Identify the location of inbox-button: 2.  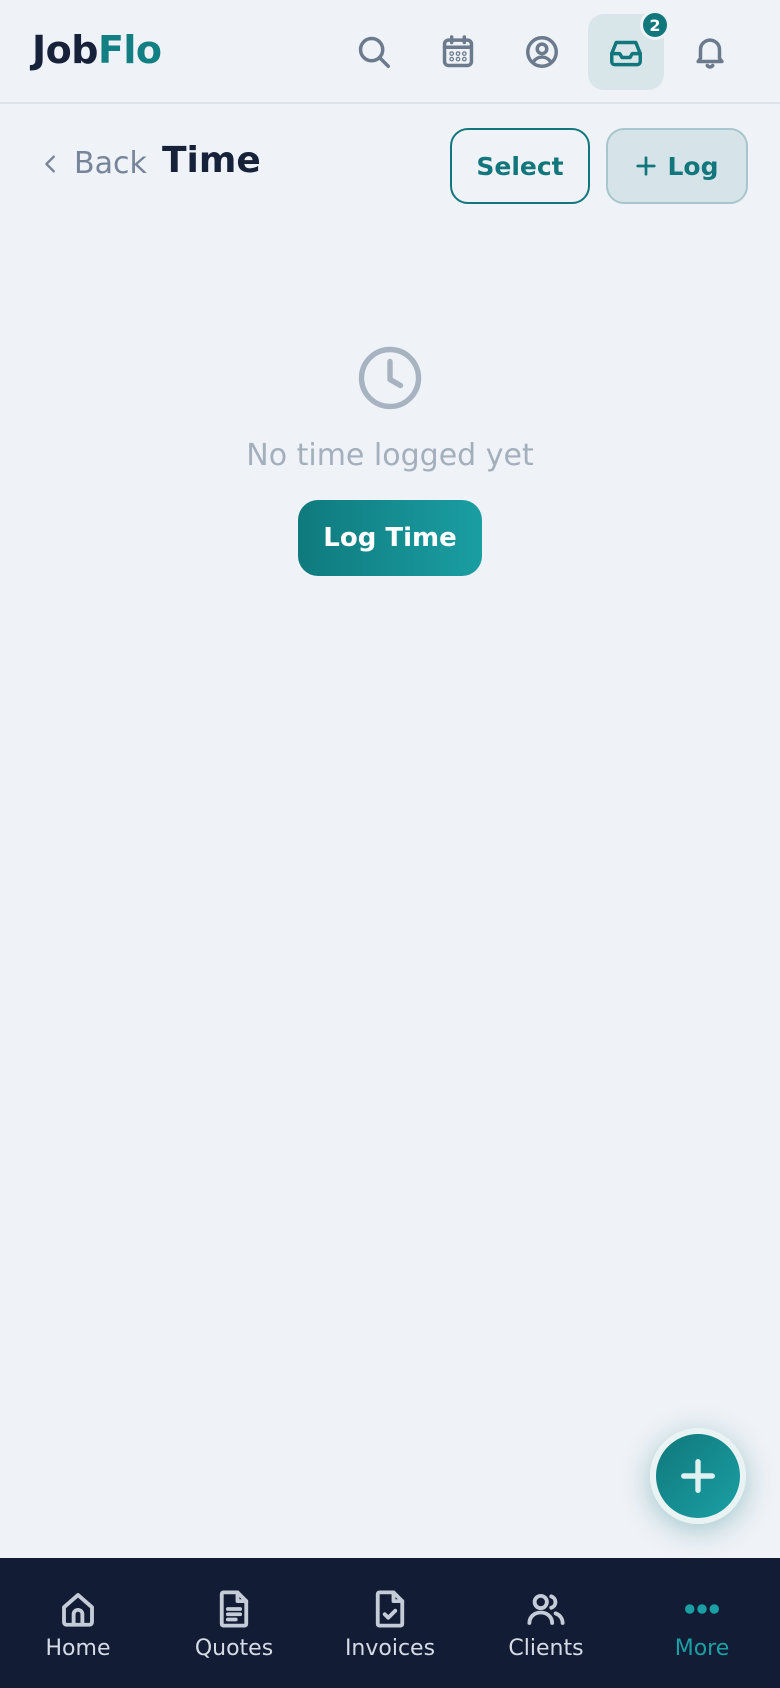
(629, 50).